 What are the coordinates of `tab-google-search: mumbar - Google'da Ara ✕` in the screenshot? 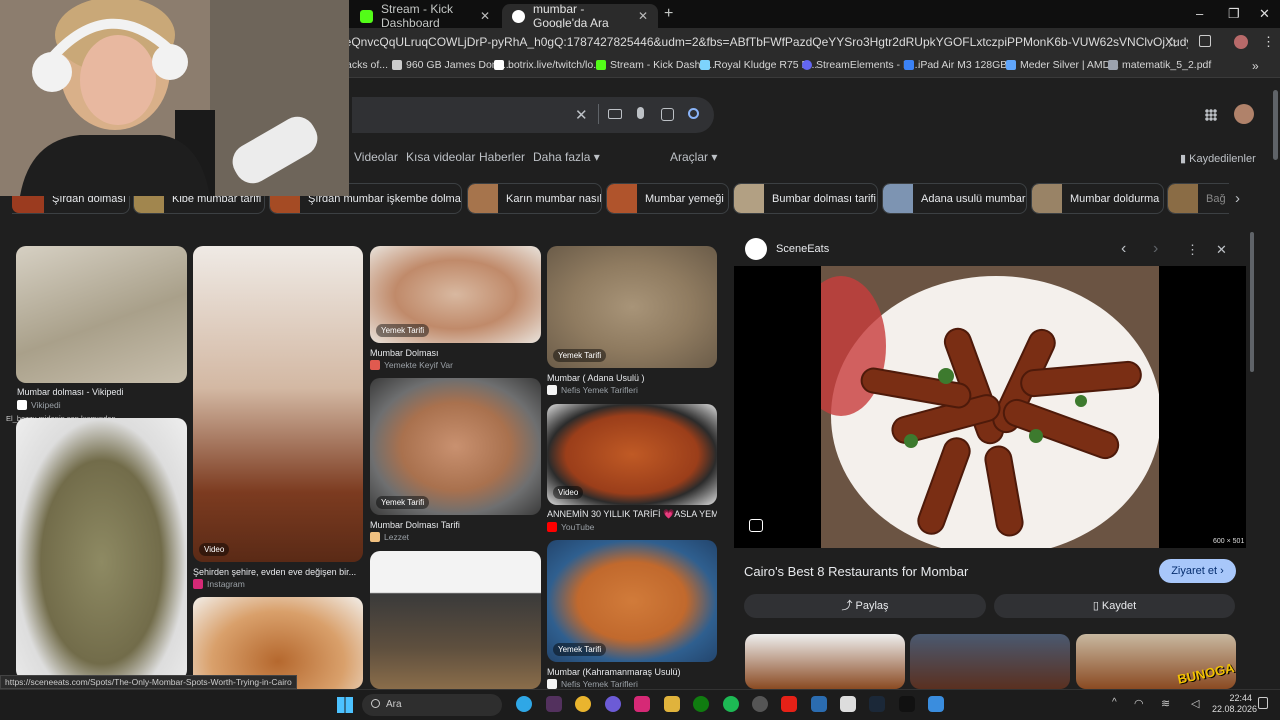 It's located at (580, 16).